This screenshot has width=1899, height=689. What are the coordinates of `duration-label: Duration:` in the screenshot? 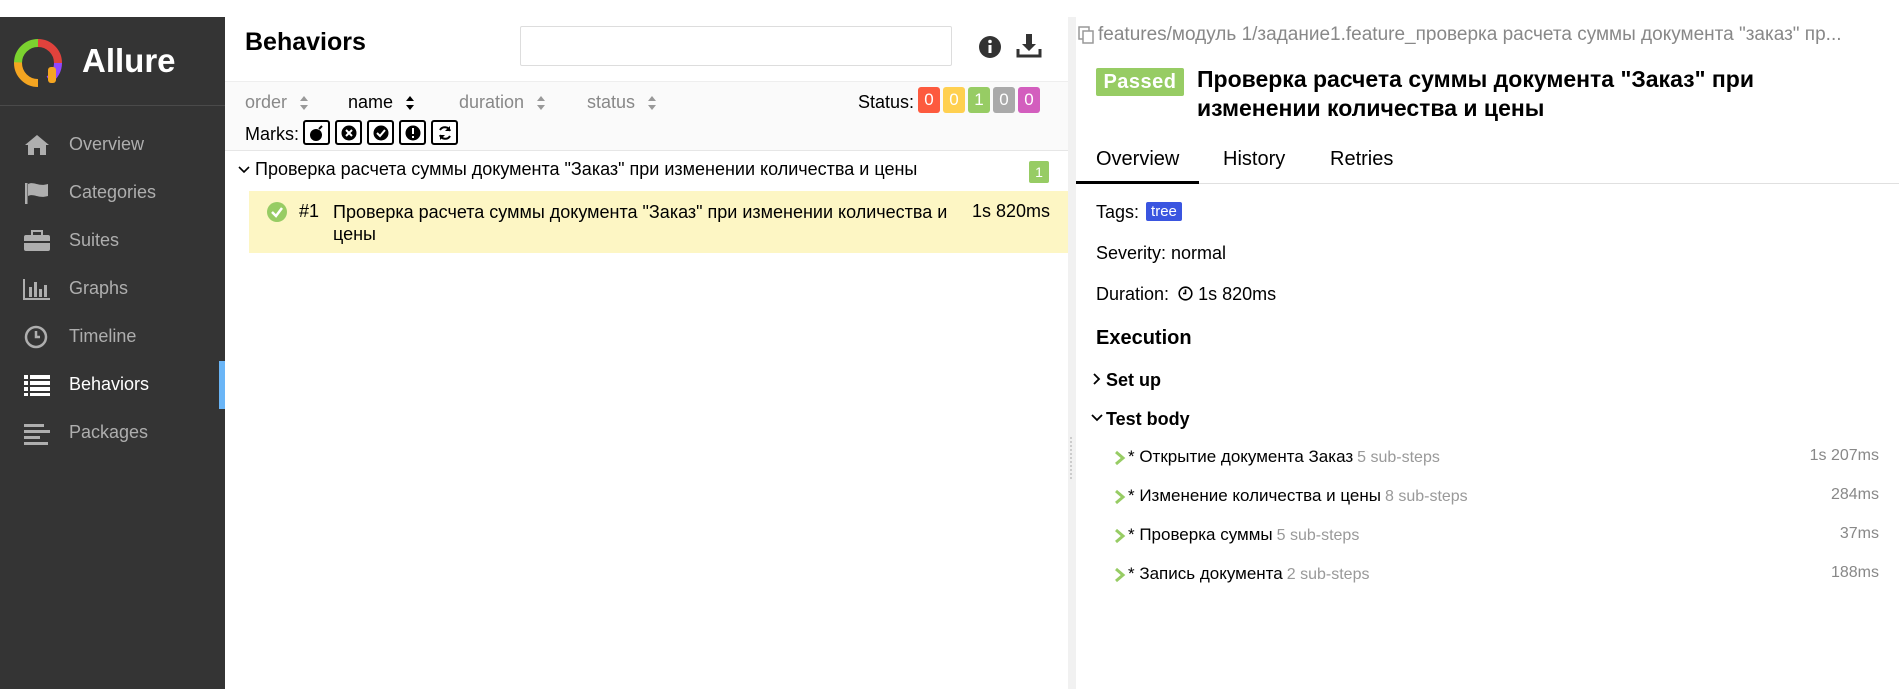 It's located at (1133, 294).